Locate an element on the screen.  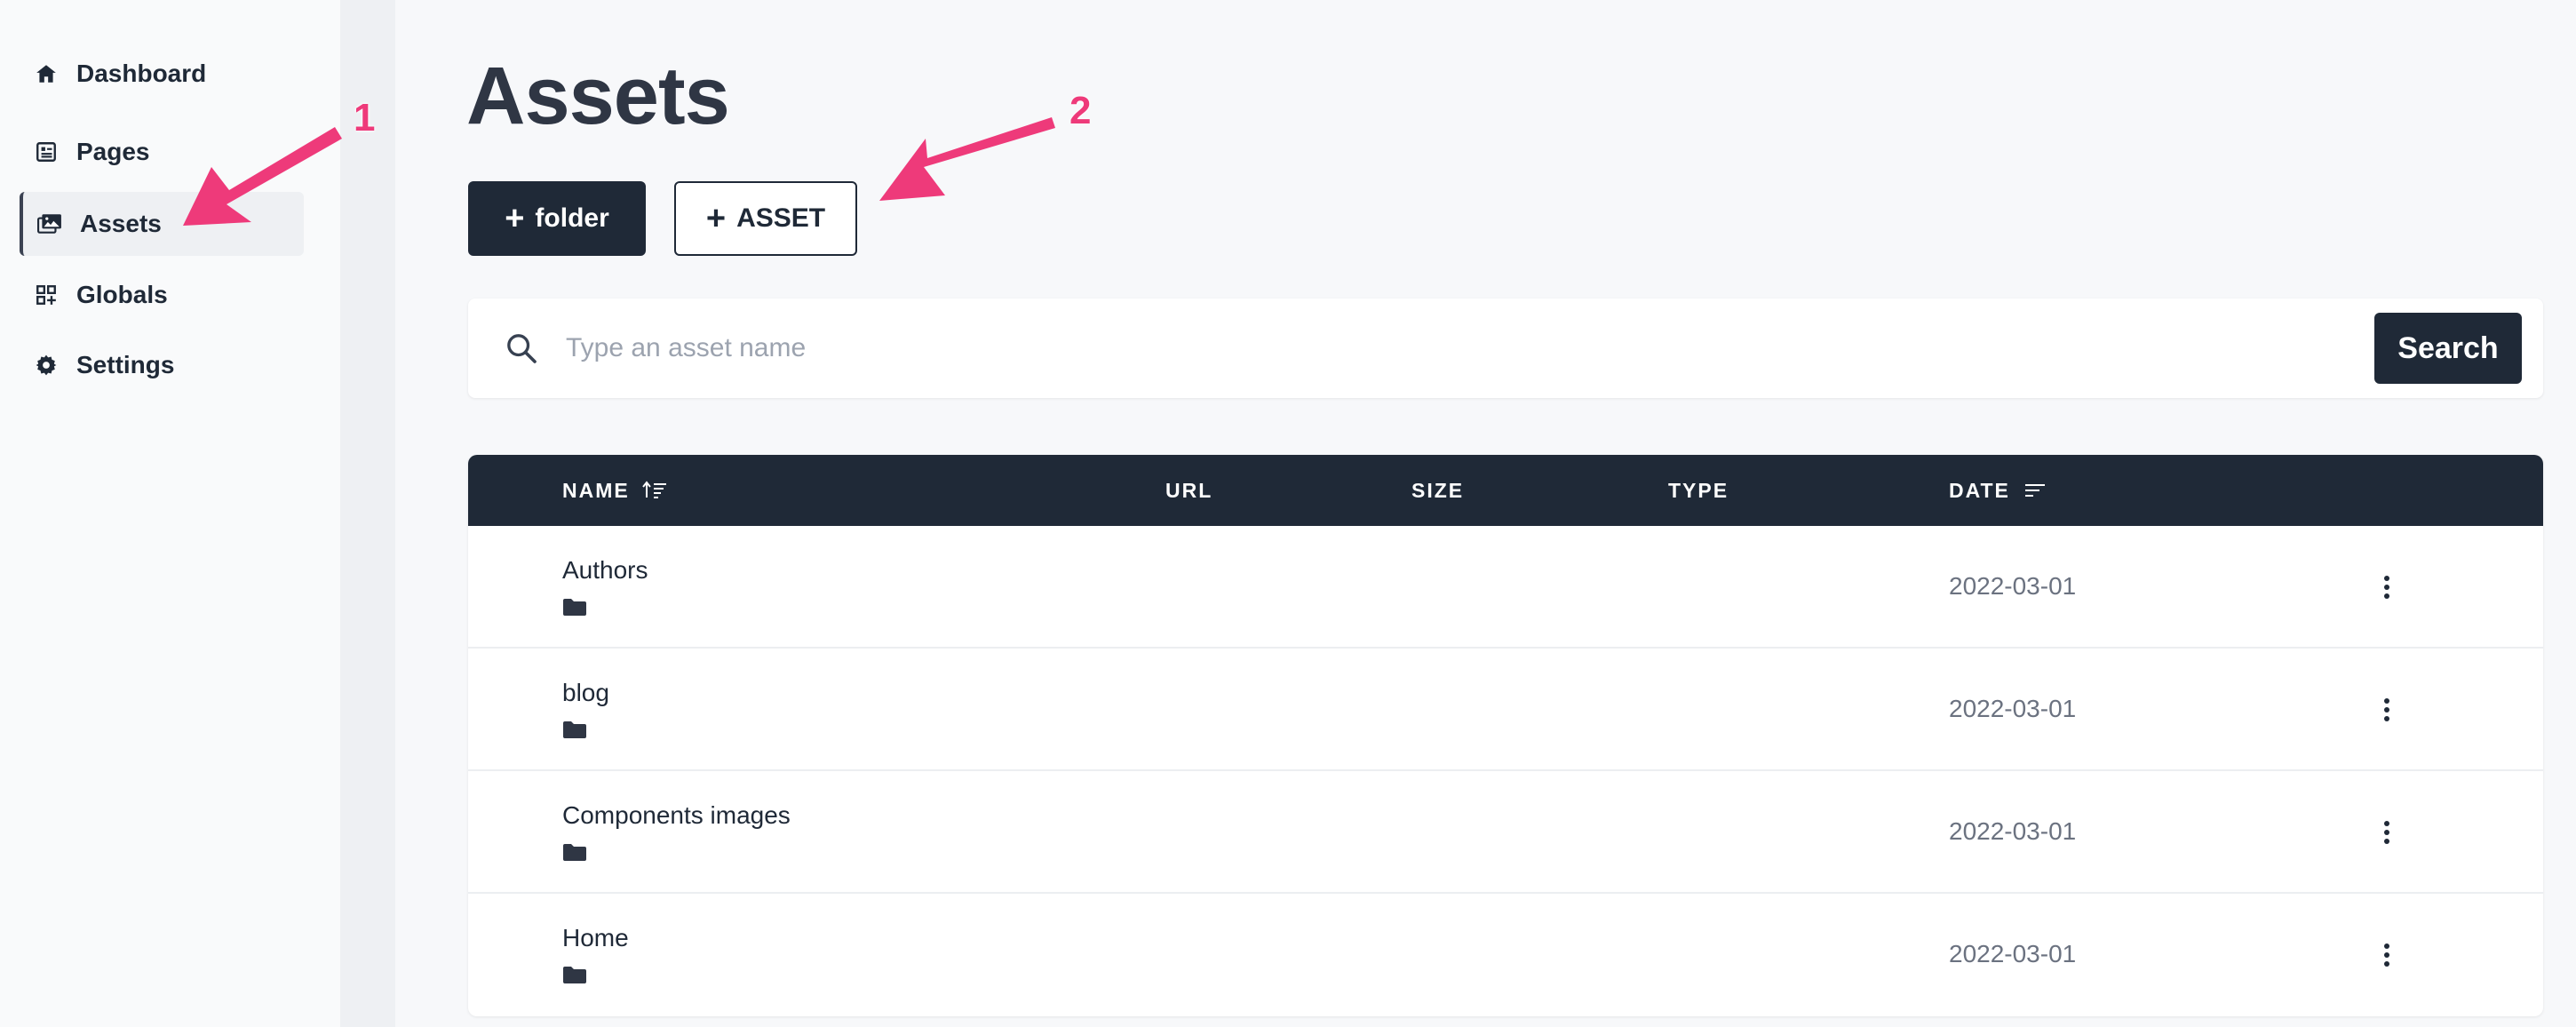
search-bar: Search is located at coordinates (1505, 348).